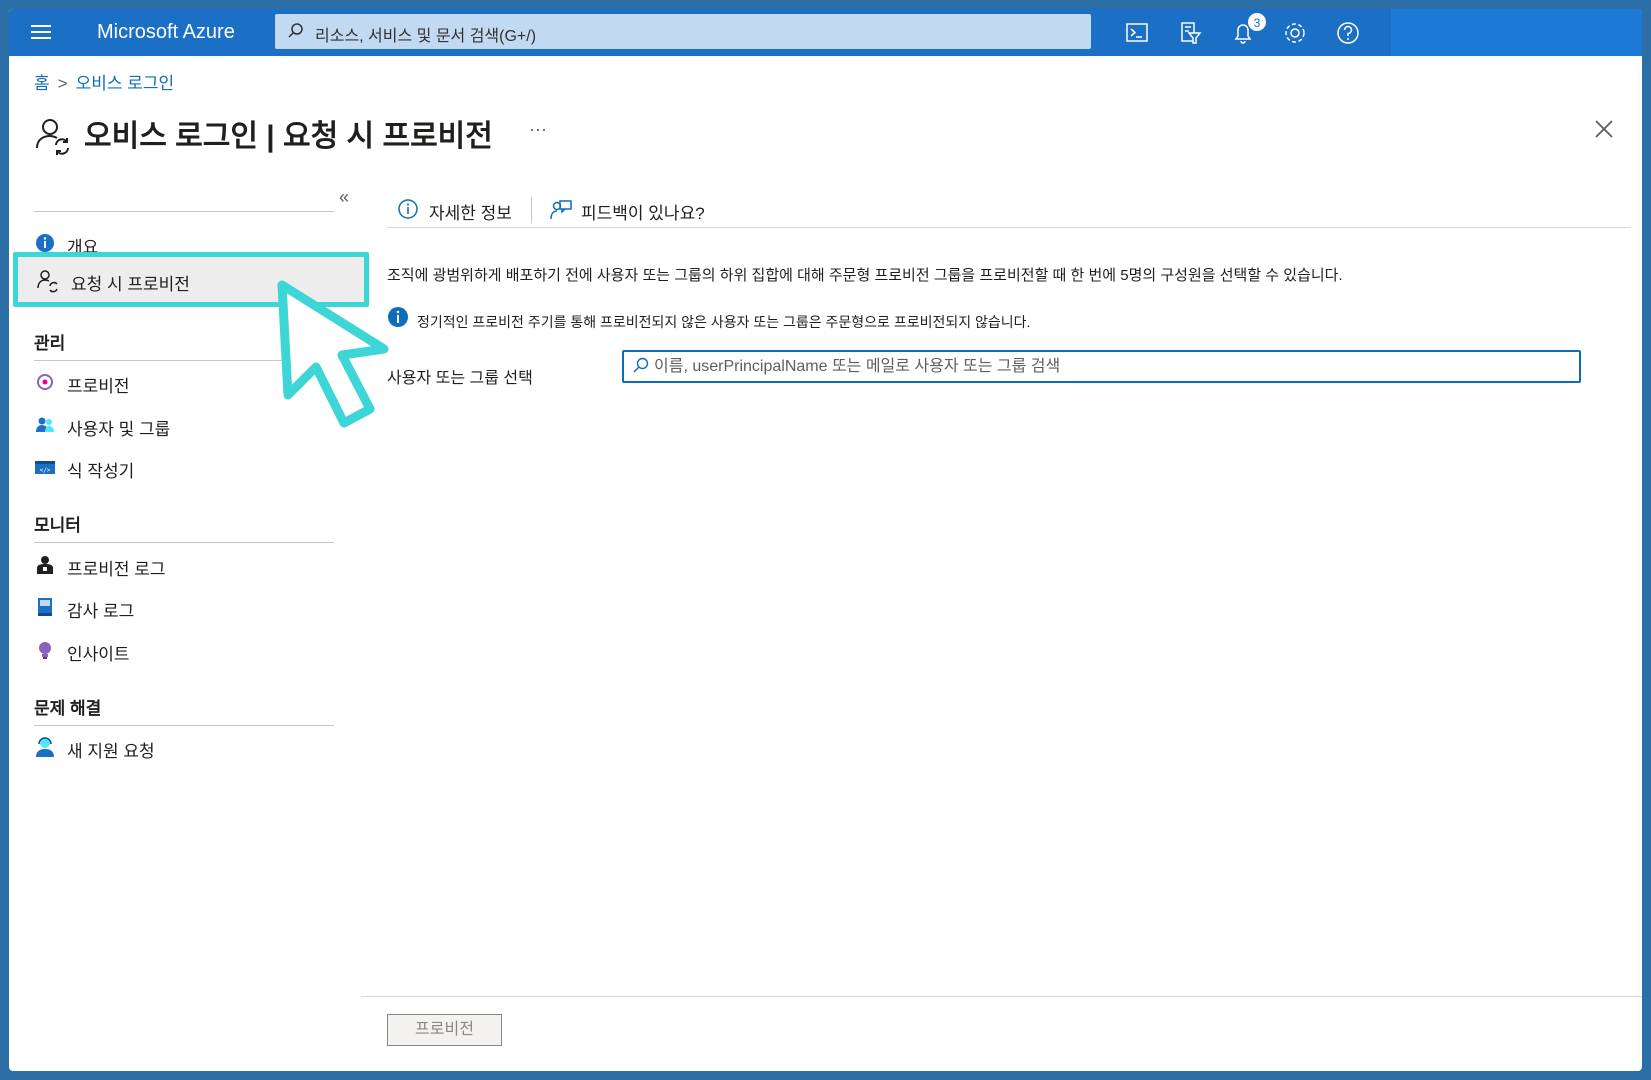 Image resolution: width=1651 pixels, height=1080 pixels. Describe the element at coordinates (470, 213) in the screenshot. I see `learn-more-label: 자세한 정보` at that location.